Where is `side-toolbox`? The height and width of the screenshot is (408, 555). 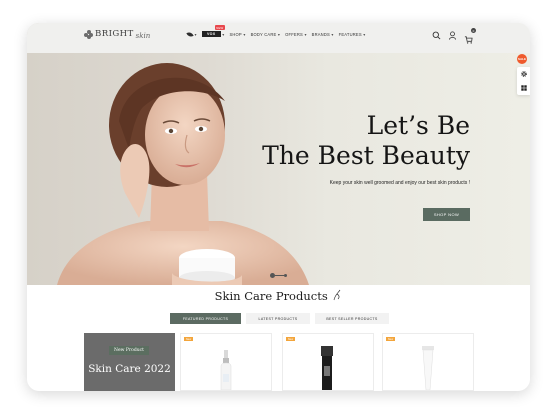
side-toolbox is located at coordinates (523, 81).